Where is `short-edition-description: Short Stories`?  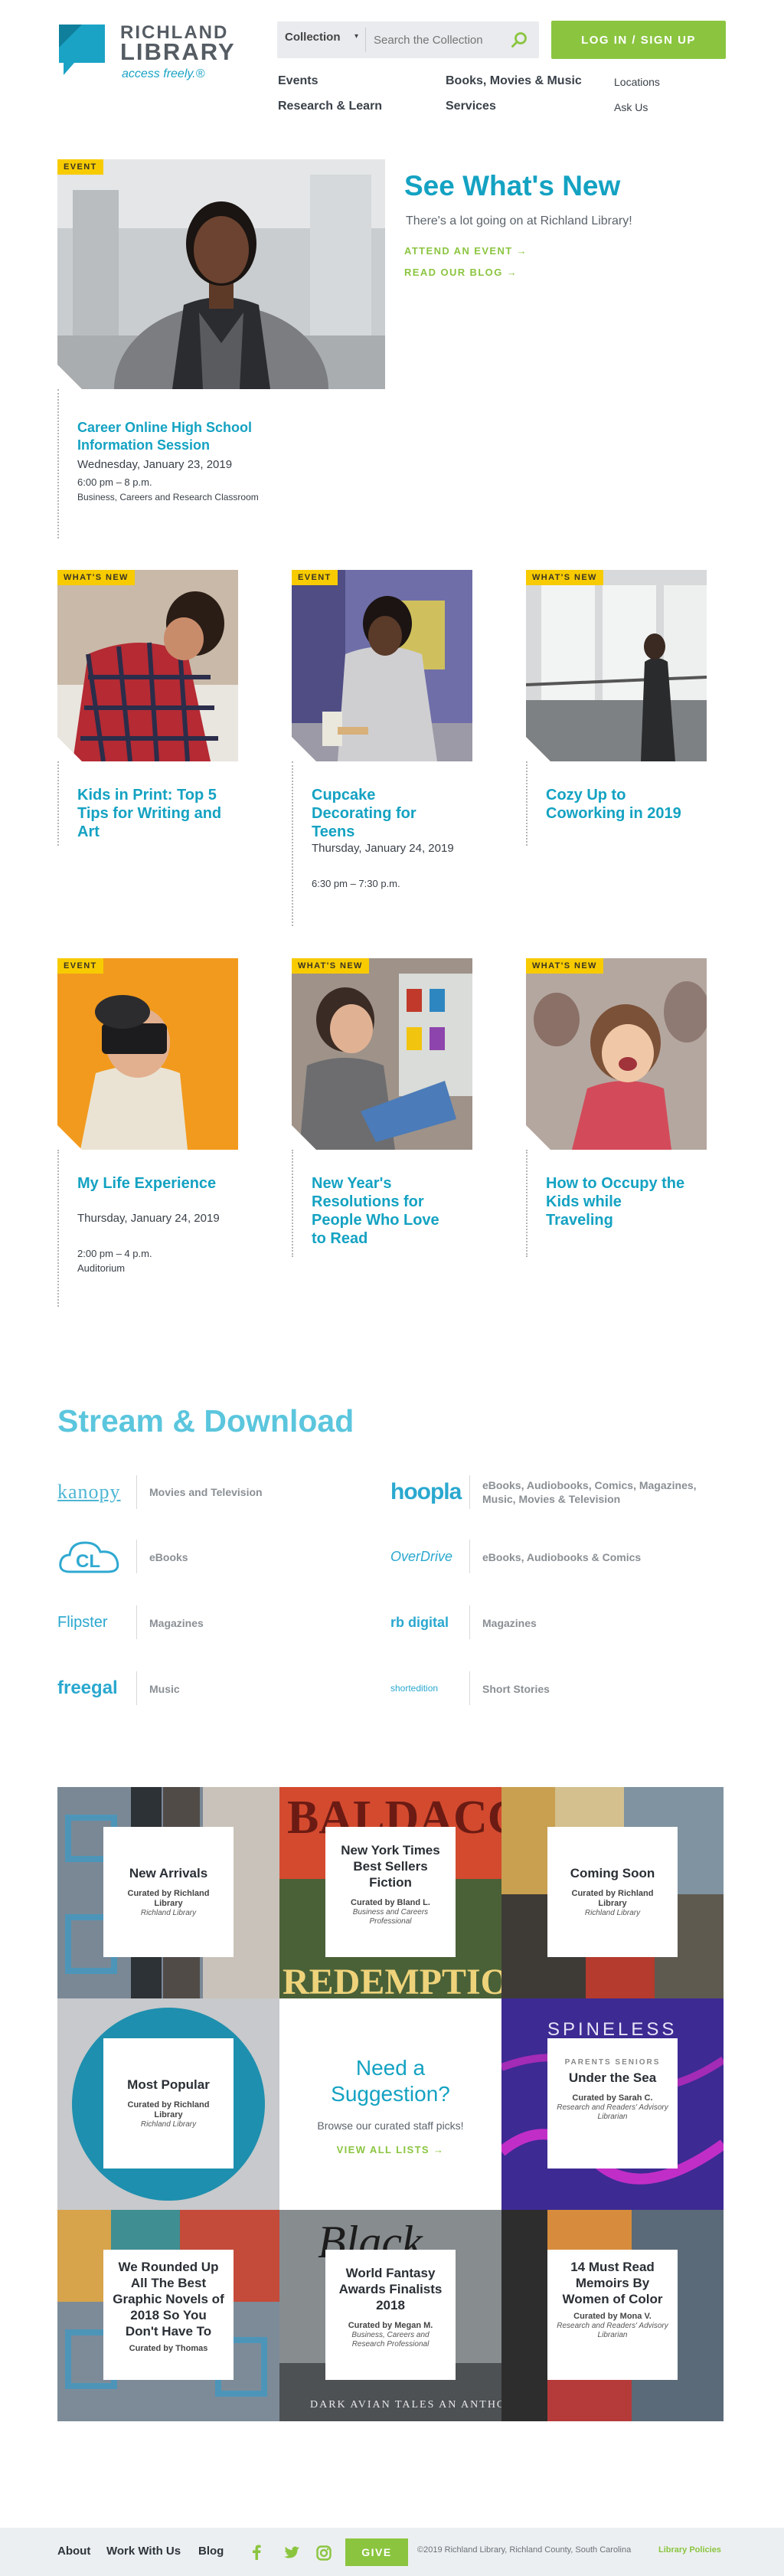 short-edition-description: Short Stories is located at coordinates (516, 1689).